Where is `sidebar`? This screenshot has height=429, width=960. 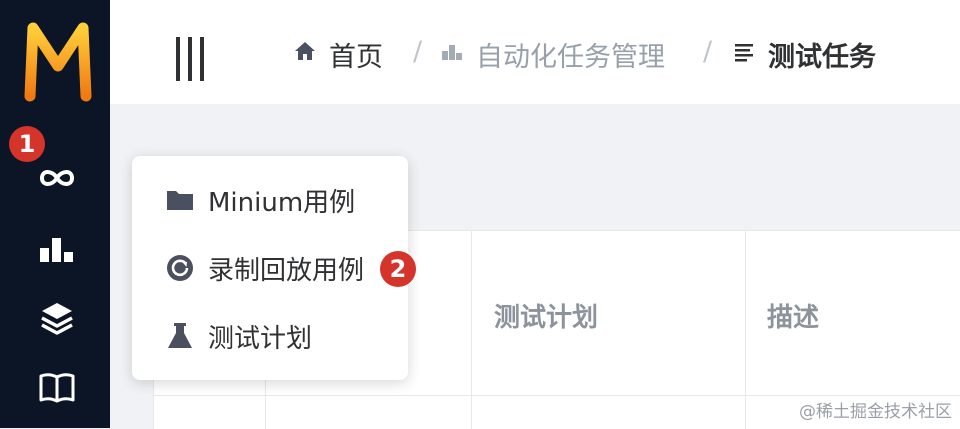
sidebar is located at coordinates (55, 214).